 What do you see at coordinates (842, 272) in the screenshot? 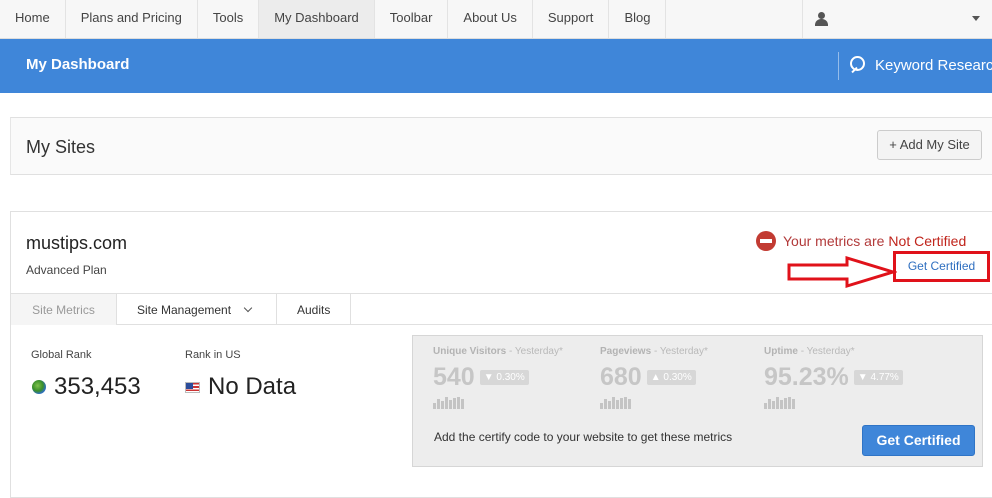
I see `red-arrow-annotation-icon` at bounding box center [842, 272].